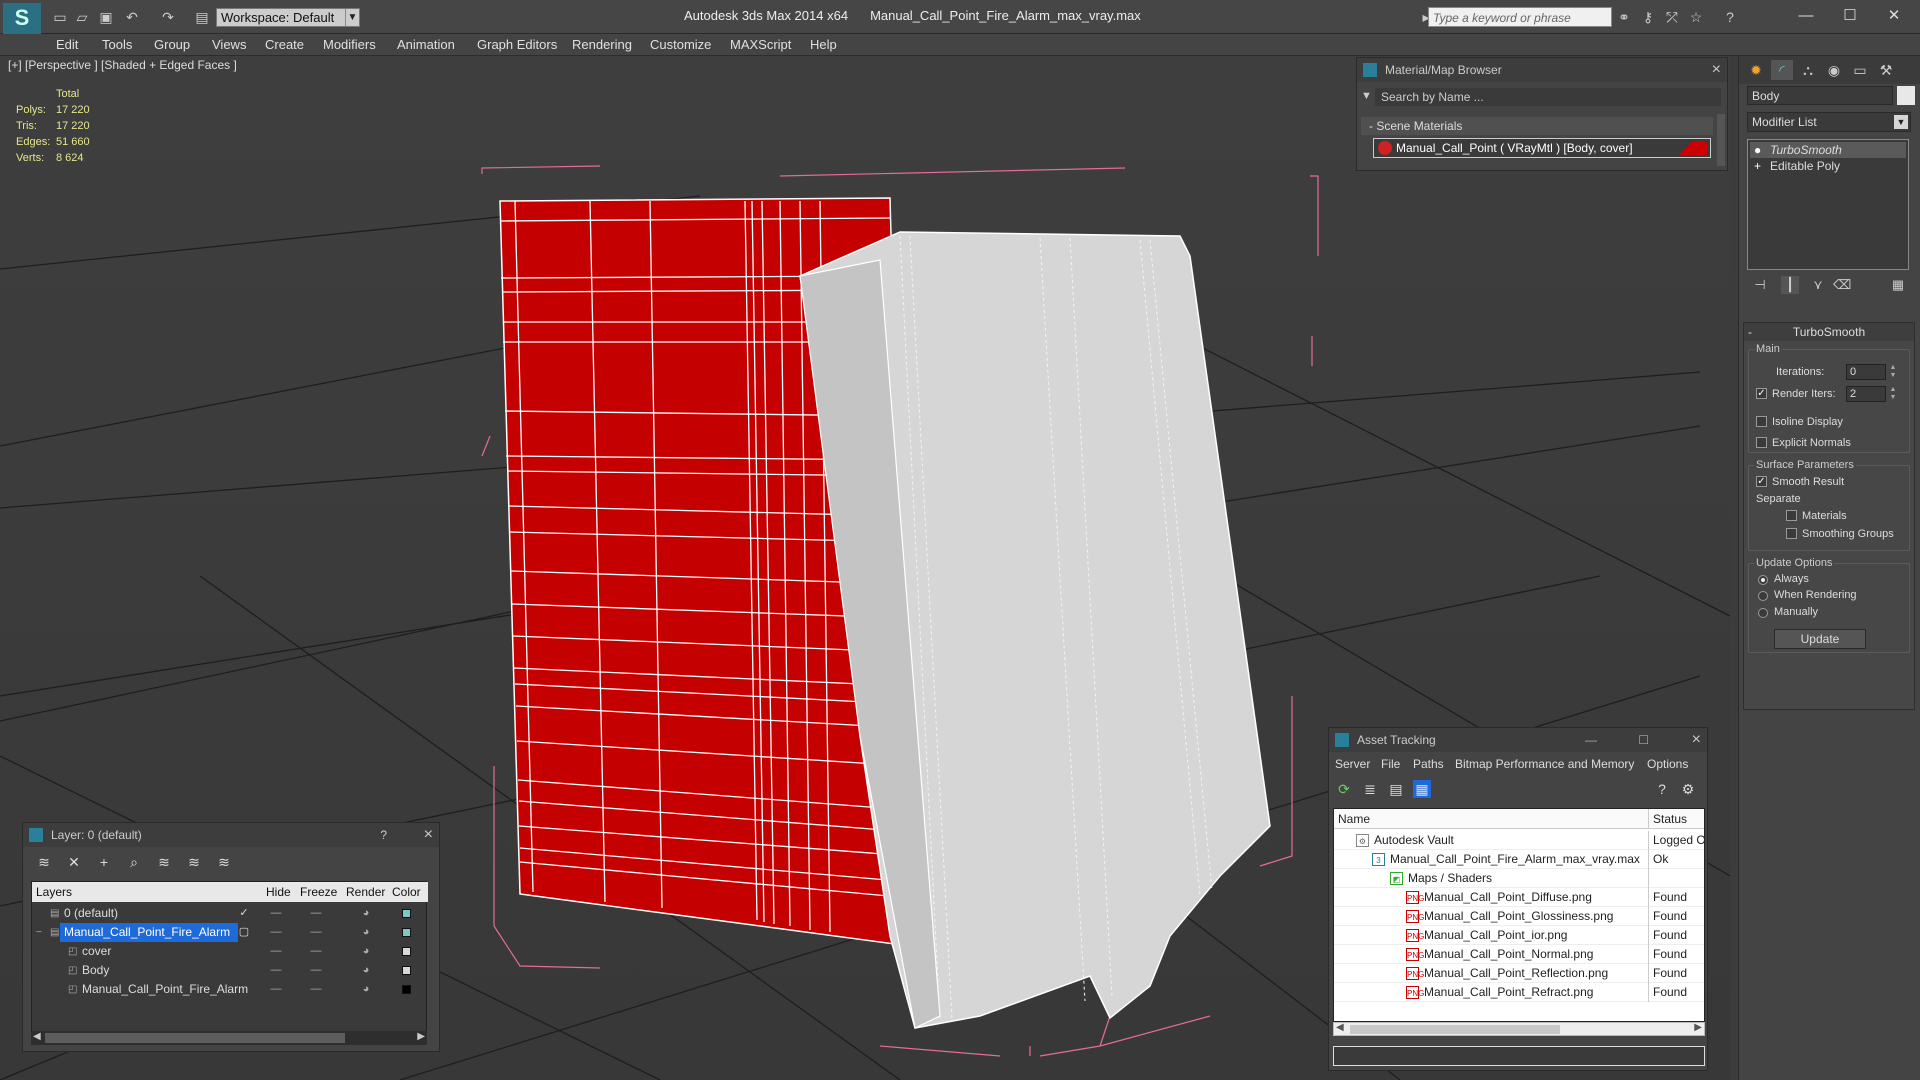 The height and width of the screenshot is (1080, 1920). I want to click on motion-tab-icon: ◉, so click(1834, 70).